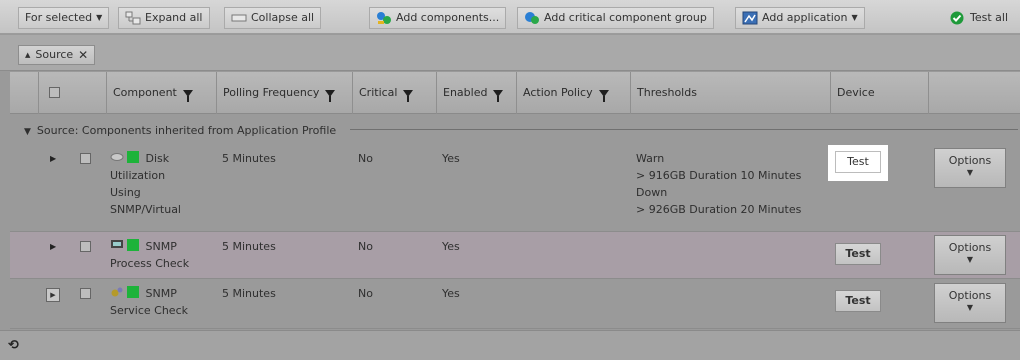 The image size is (1020, 360). I want to click on test-all-button: Test all, so click(979, 18).